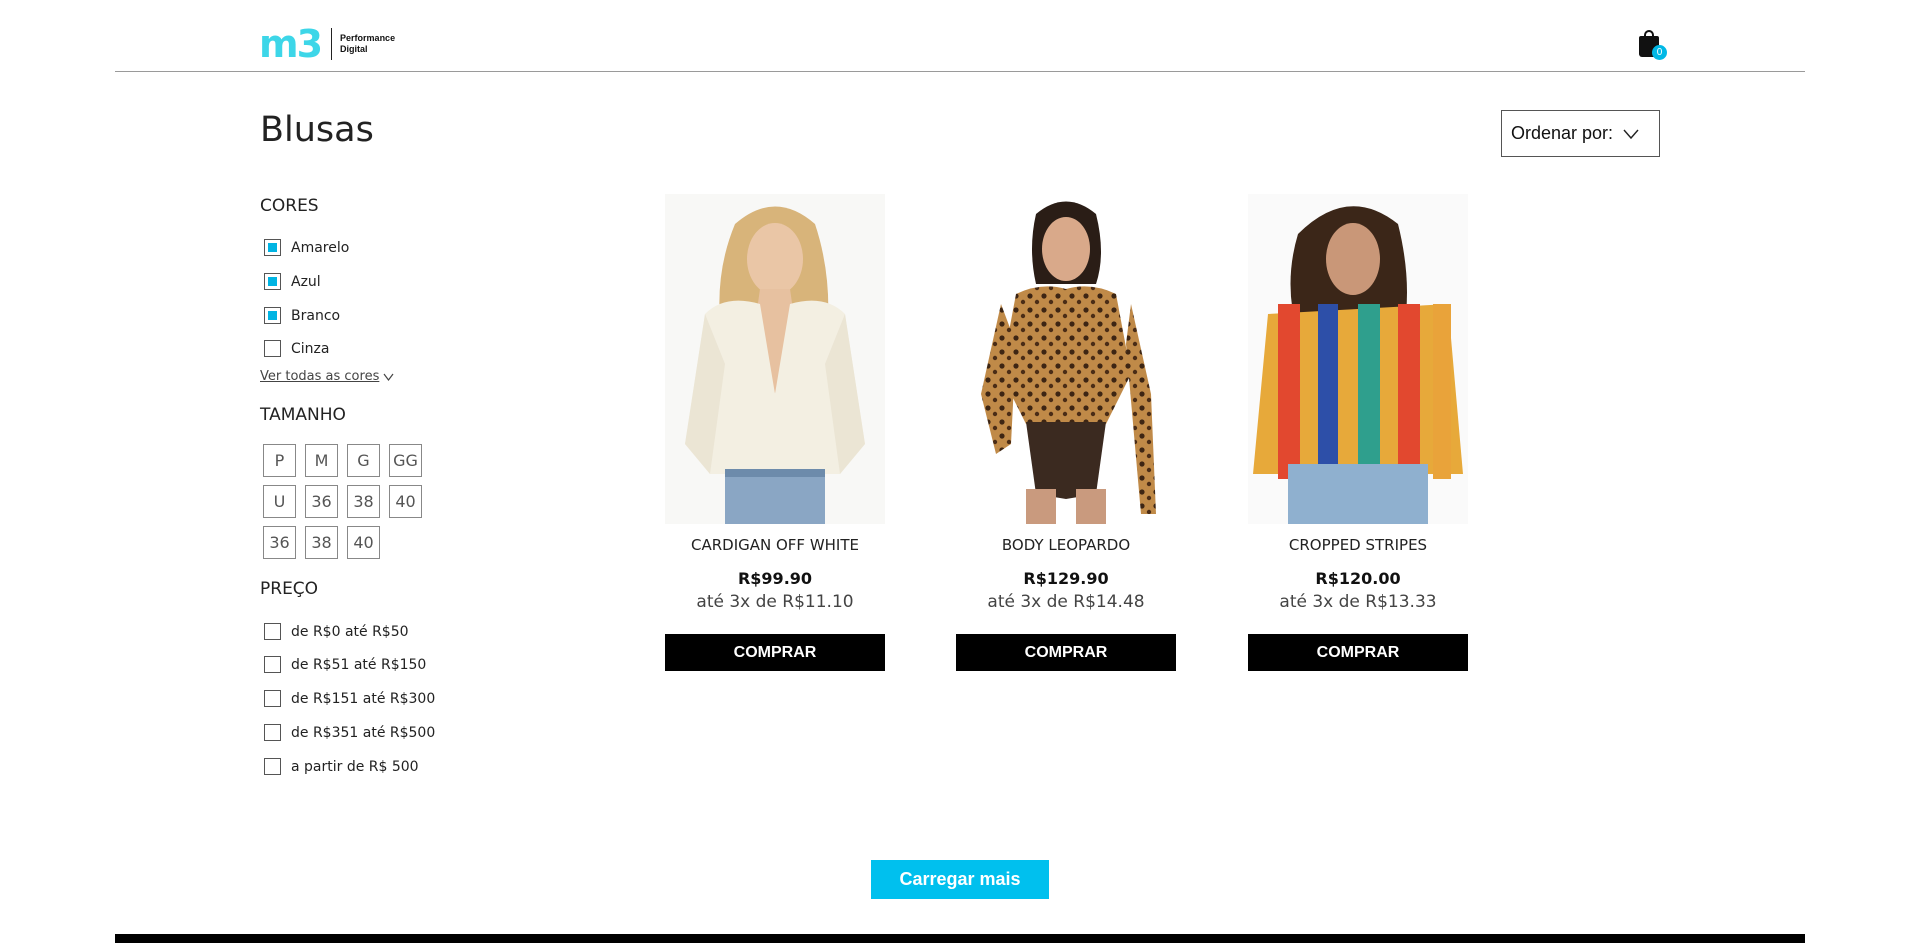  What do you see at coordinates (775, 578) in the screenshot?
I see `product-price: R$99.90` at bounding box center [775, 578].